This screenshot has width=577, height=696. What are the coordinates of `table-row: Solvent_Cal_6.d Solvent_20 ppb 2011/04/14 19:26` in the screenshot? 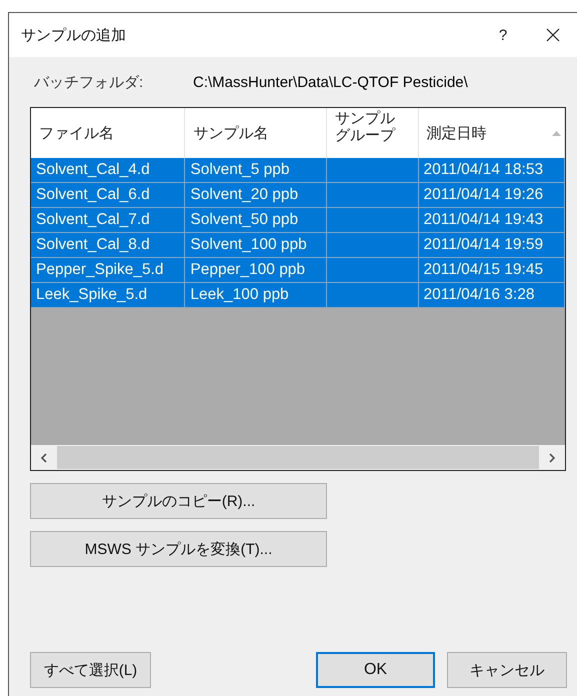 It's located at (298, 195).